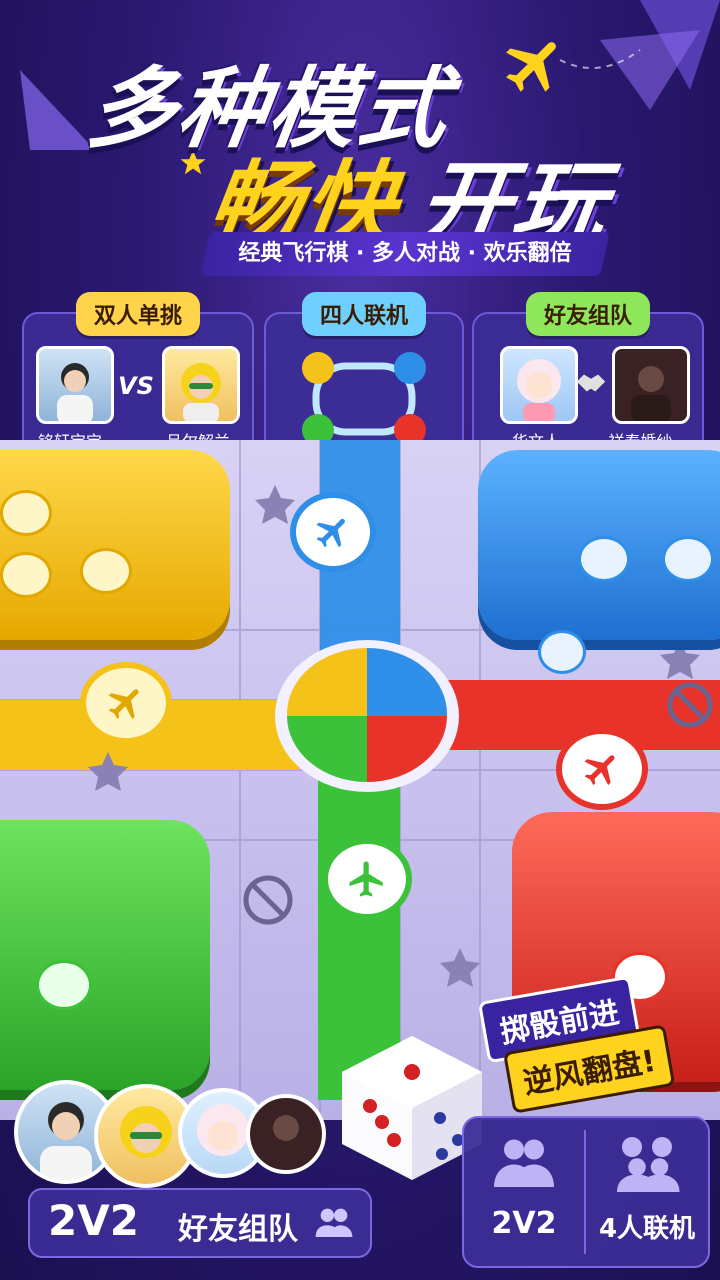 The image size is (720, 1280). I want to click on four-color-ring-icon, so click(364, 399).